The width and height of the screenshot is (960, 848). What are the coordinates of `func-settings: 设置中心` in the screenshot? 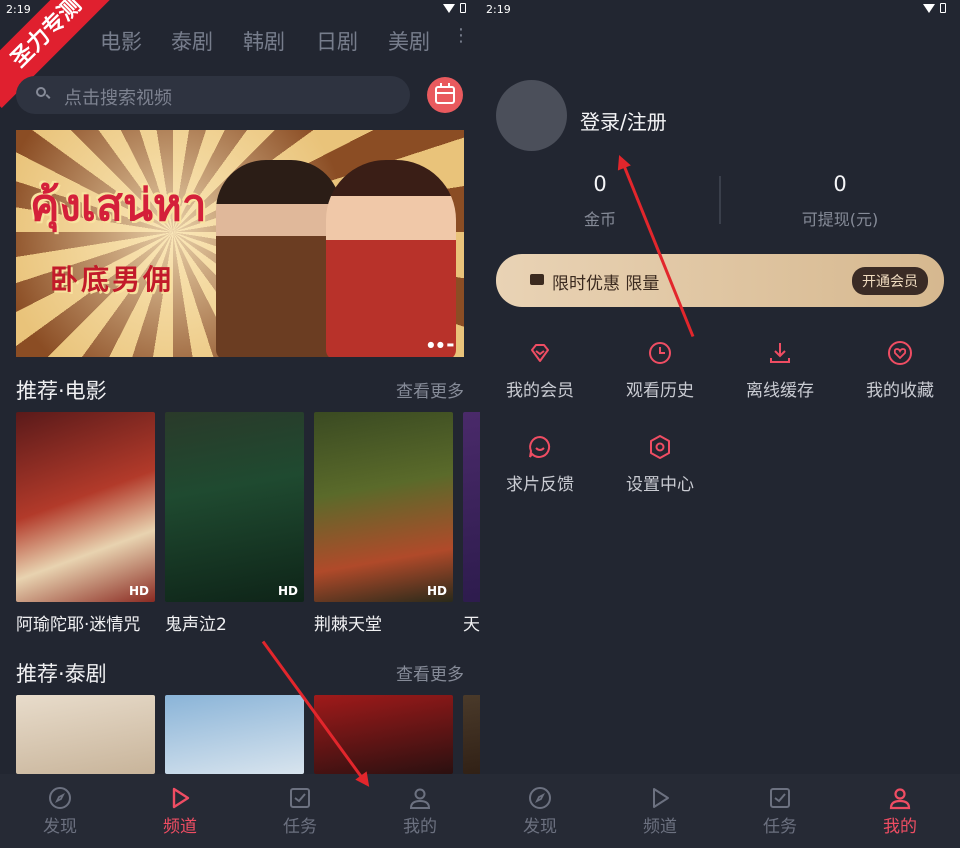 It's located at (660, 470).